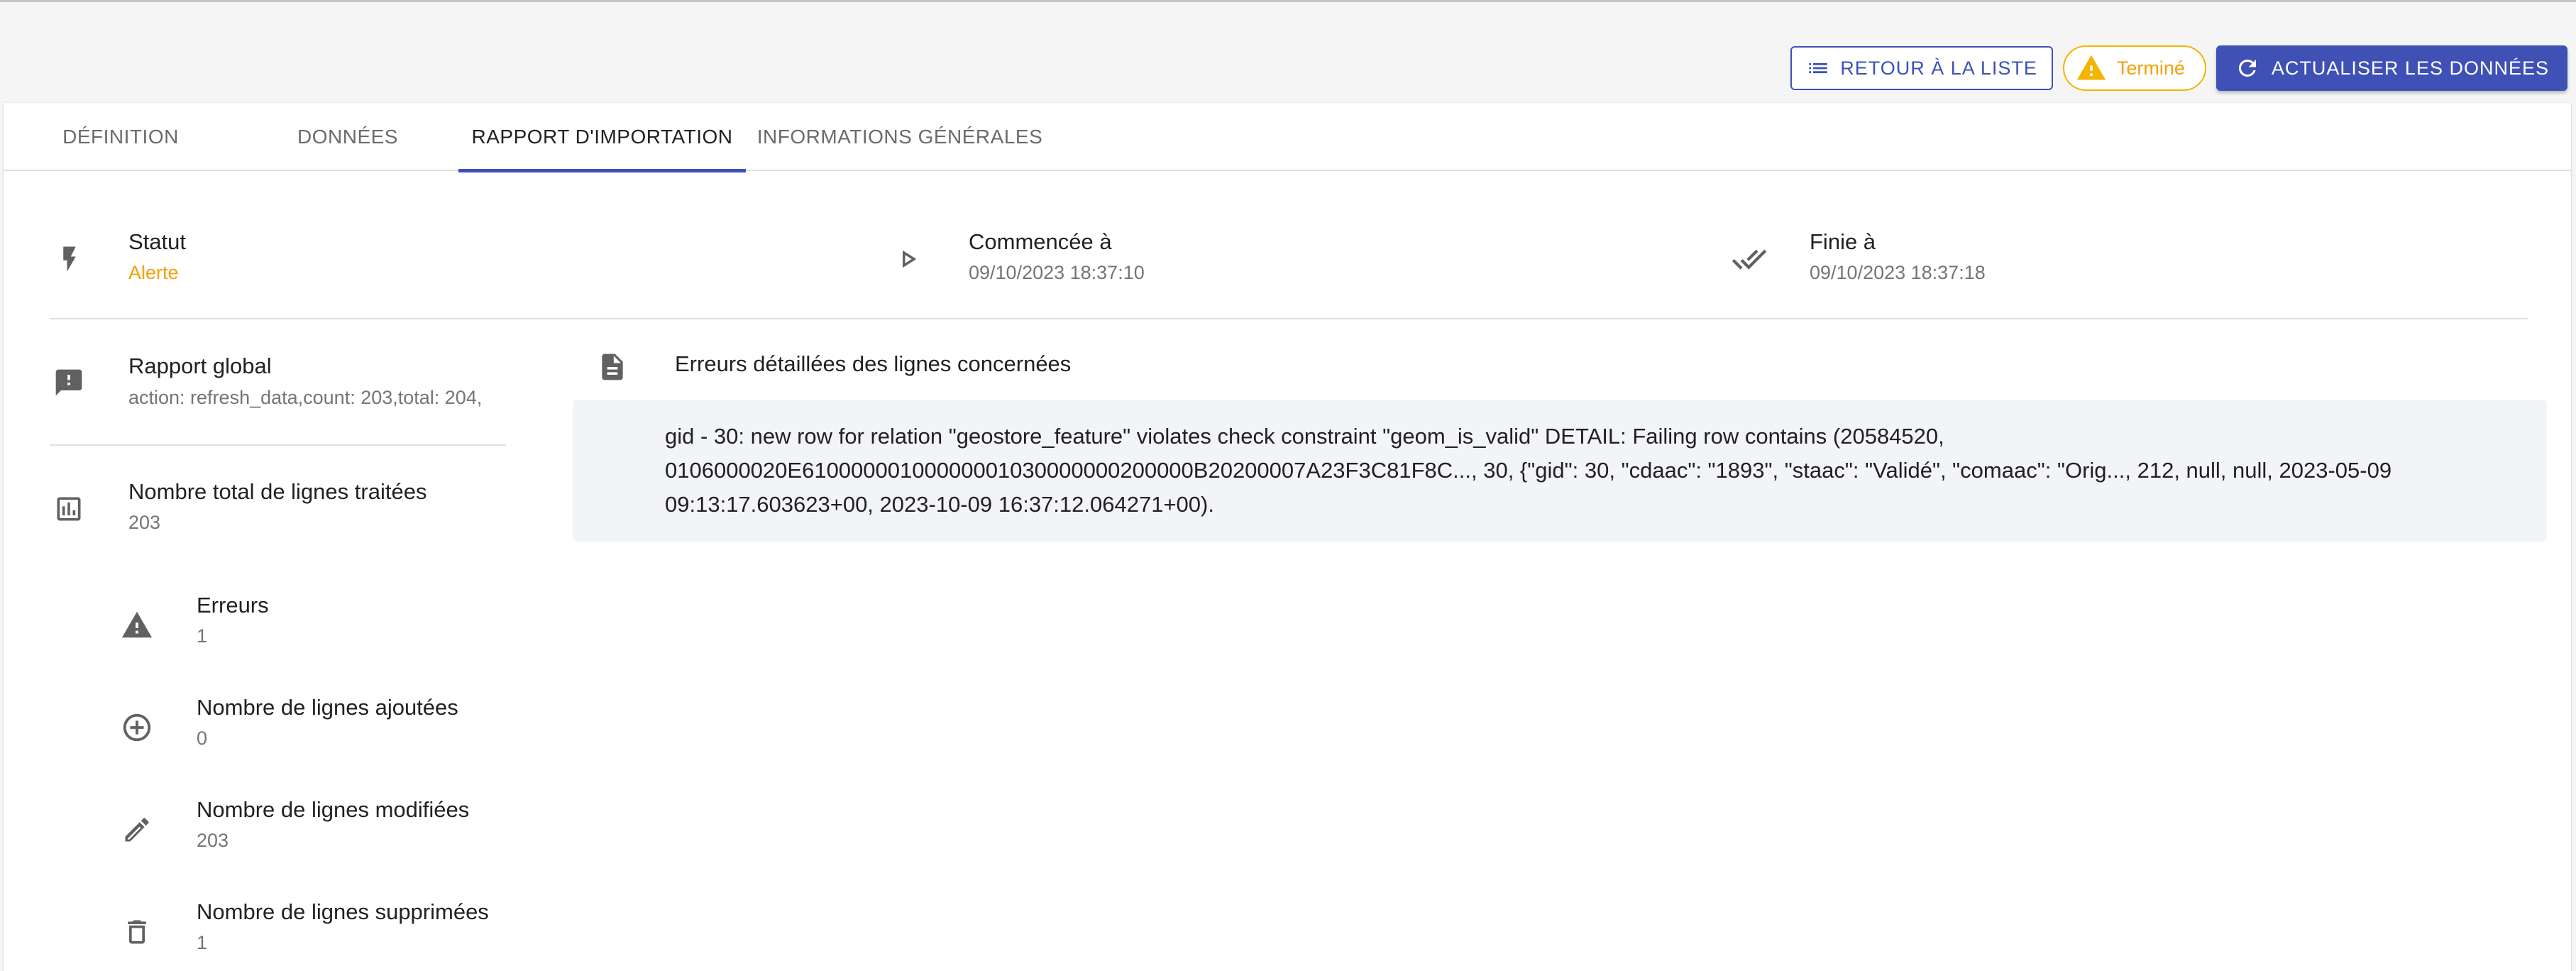 This screenshot has width=2576, height=971. I want to click on status-chip: Terminé, so click(2134, 68).